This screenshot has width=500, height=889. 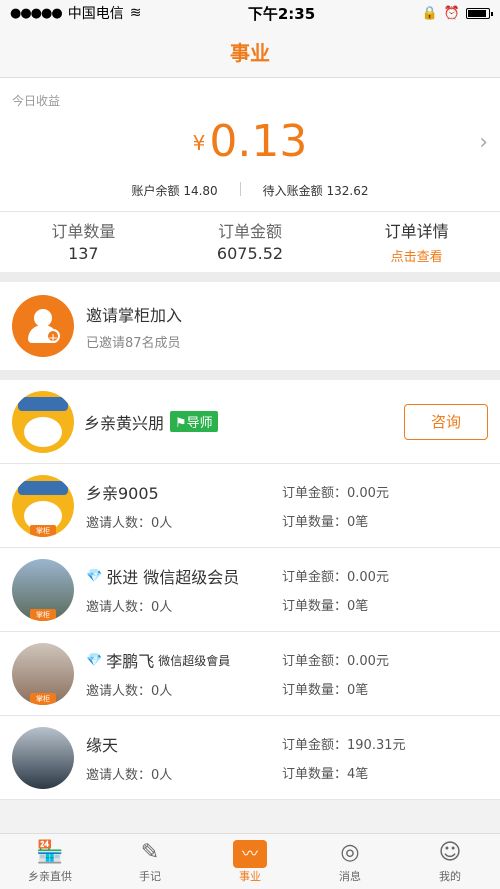 What do you see at coordinates (199, 143) in the screenshot?
I see `currency-symbol: ¥` at bounding box center [199, 143].